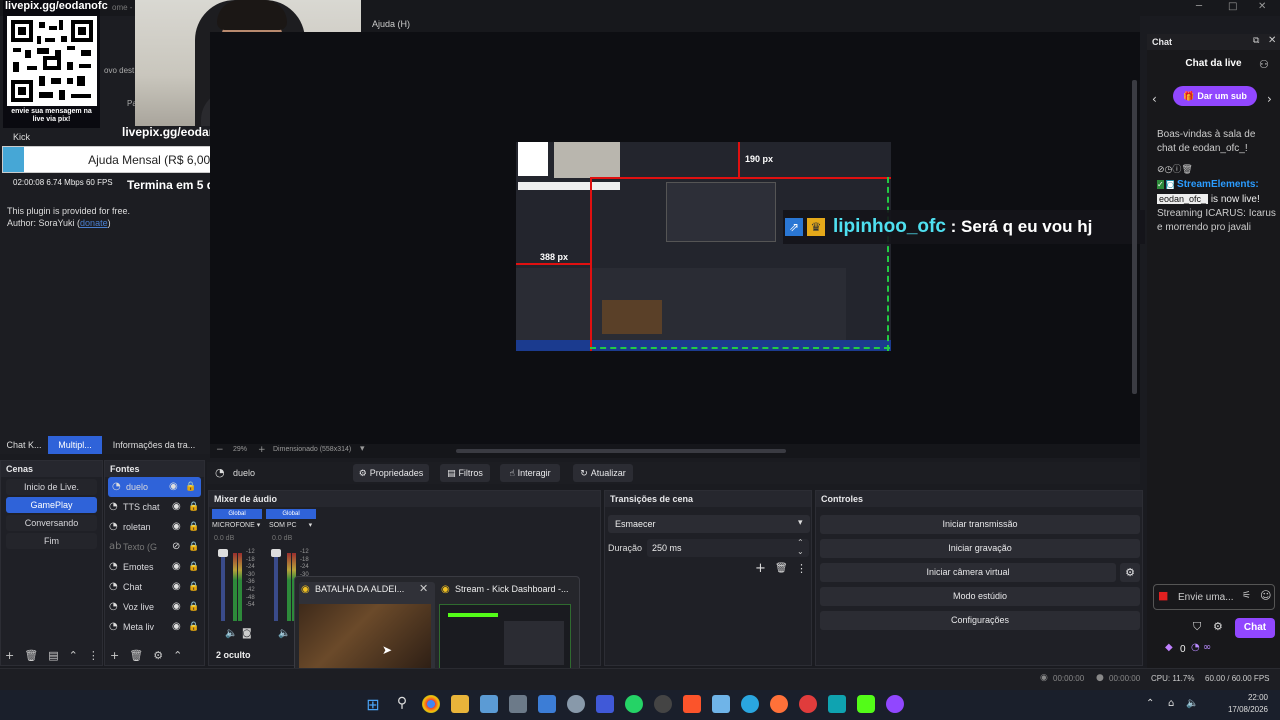 Image resolution: width=1280 pixels, height=720 pixels. Describe the element at coordinates (1199, 6) in the screenshot. I see `minimize-icon: ─` at that location.